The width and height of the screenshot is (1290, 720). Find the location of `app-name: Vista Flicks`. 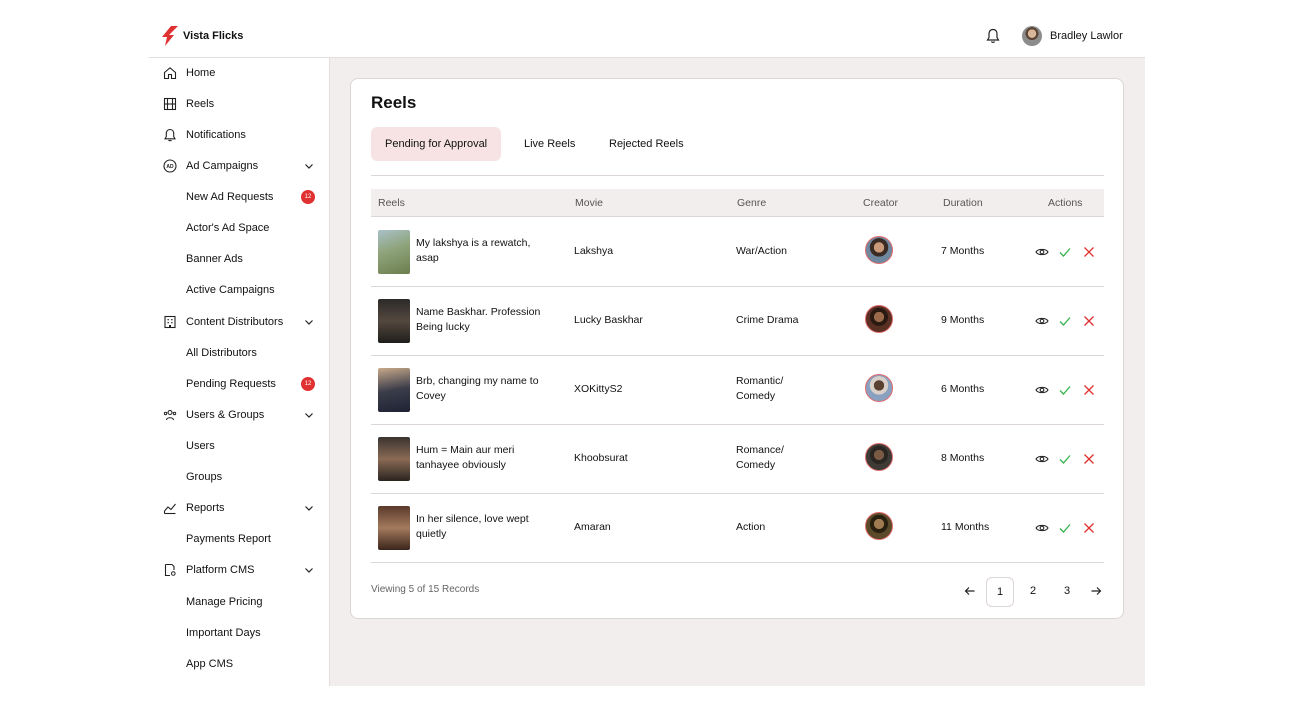

app-name: Vista Flicks is located at coordinates (213, 36).